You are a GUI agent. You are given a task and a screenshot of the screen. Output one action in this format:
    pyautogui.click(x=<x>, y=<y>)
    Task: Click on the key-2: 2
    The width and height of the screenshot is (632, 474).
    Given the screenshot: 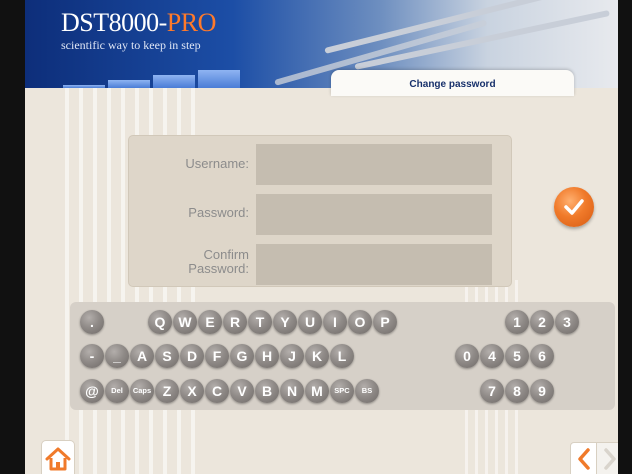 What is the action you would take?
    pyautogui.click(x=542, y=322)
    